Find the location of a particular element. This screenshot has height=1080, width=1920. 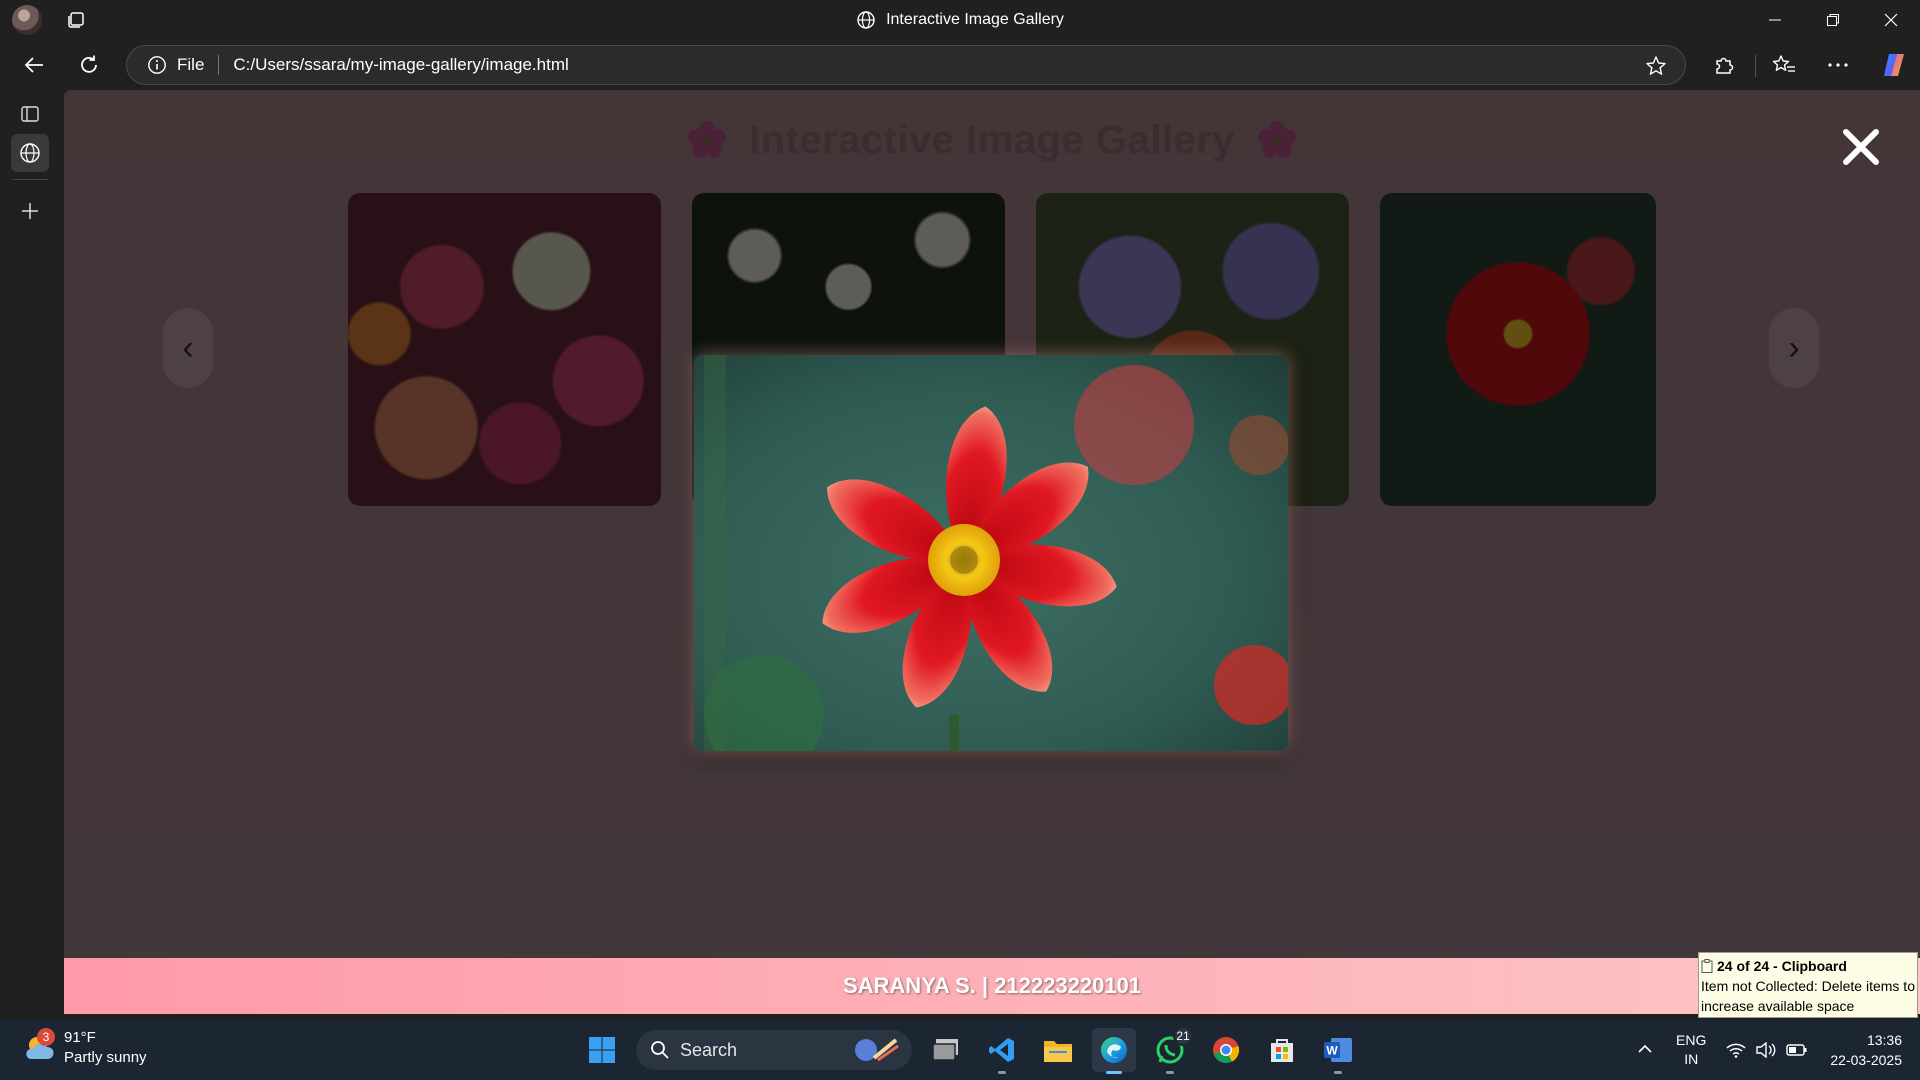

ellipsis-icon is located at coordinates (1838, 65).